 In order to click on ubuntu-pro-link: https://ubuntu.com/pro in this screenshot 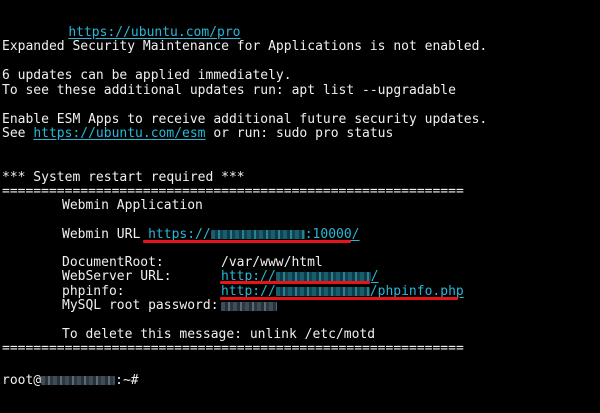, I will do `click(154, 32)`.